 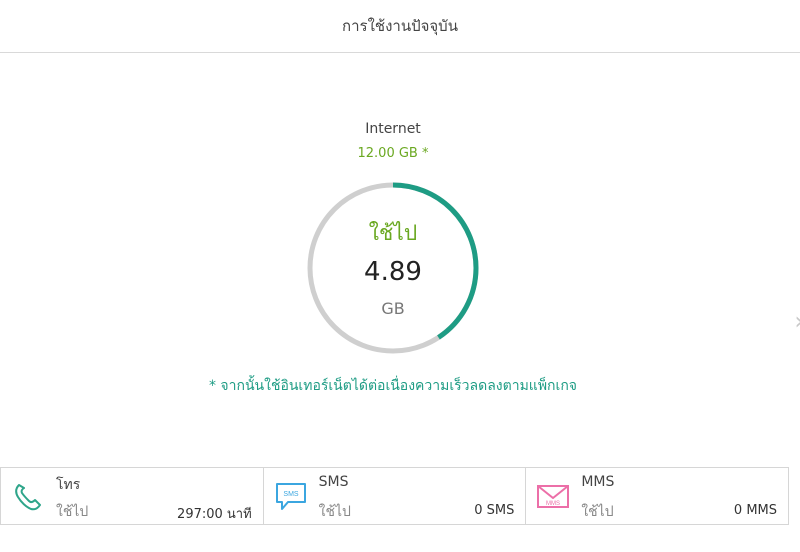 What do you see at coordinates (393, 272) in the screenshot?
I see `gauge-used-value: 4.89` at bounding box center [393, 272].